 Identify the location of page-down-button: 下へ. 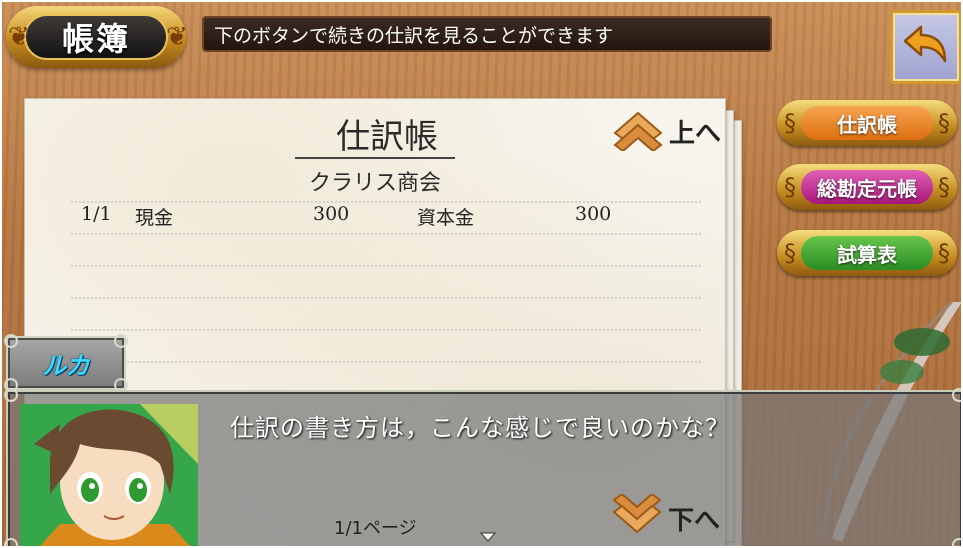
(665, 516).